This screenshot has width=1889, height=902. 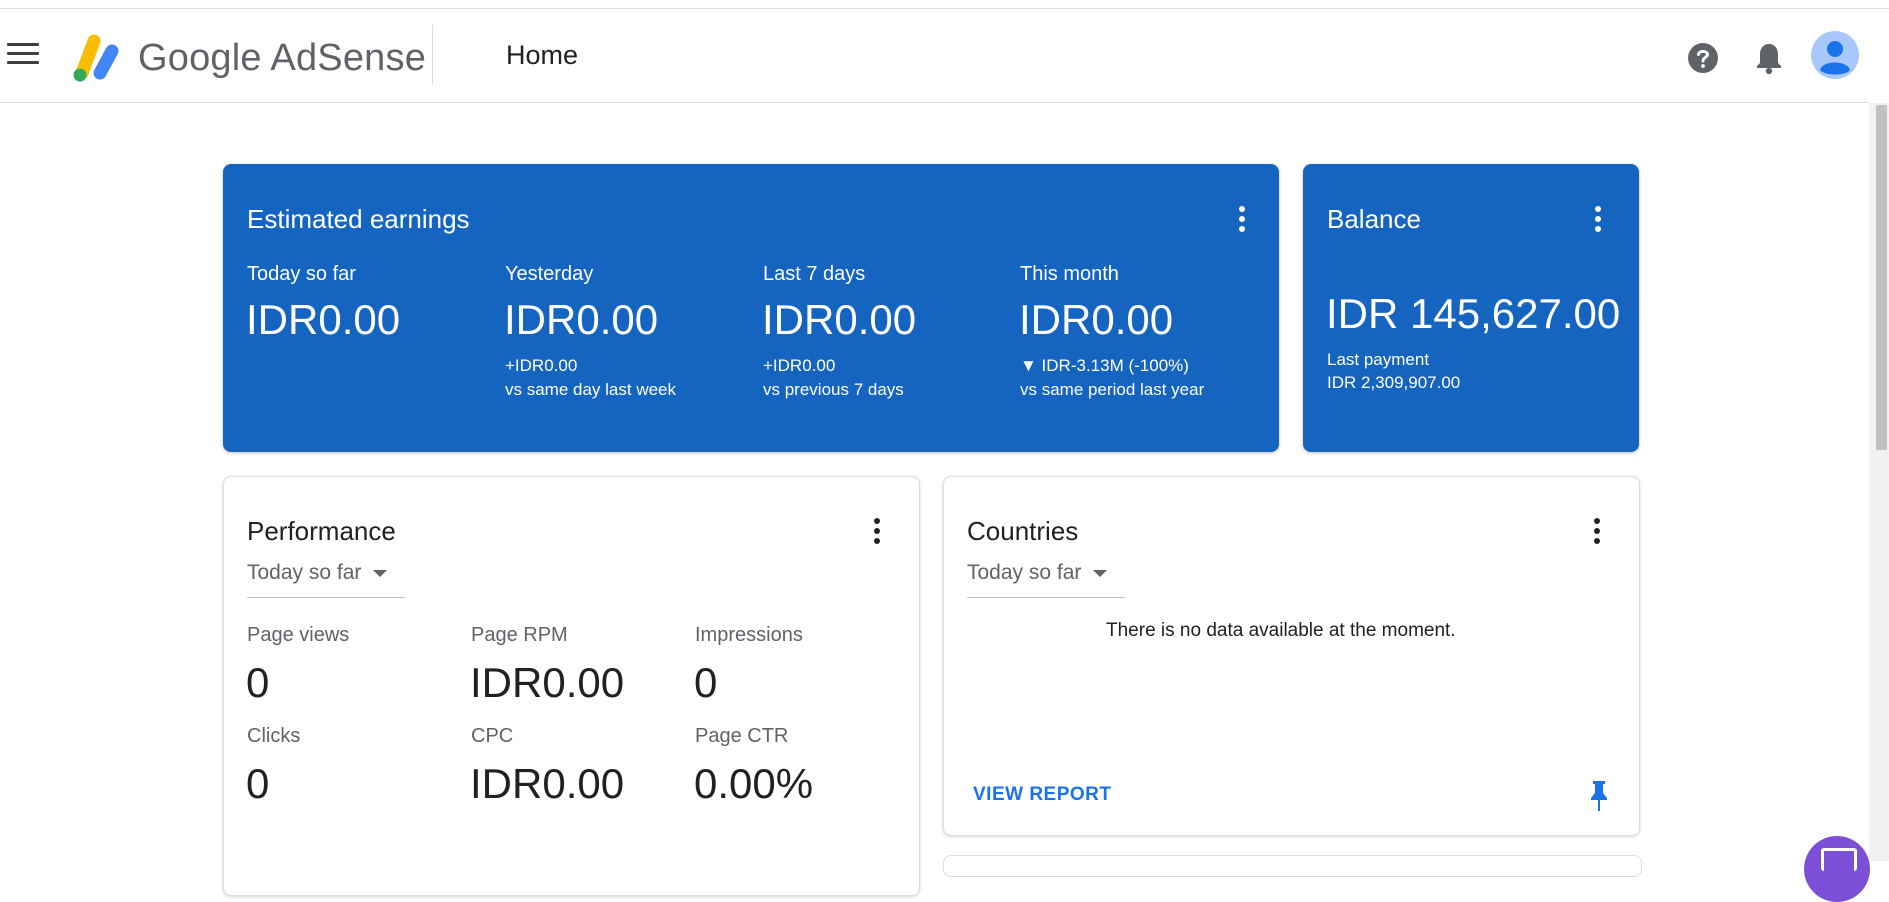 I want to click on header-divider, so click(x=432, y=55).